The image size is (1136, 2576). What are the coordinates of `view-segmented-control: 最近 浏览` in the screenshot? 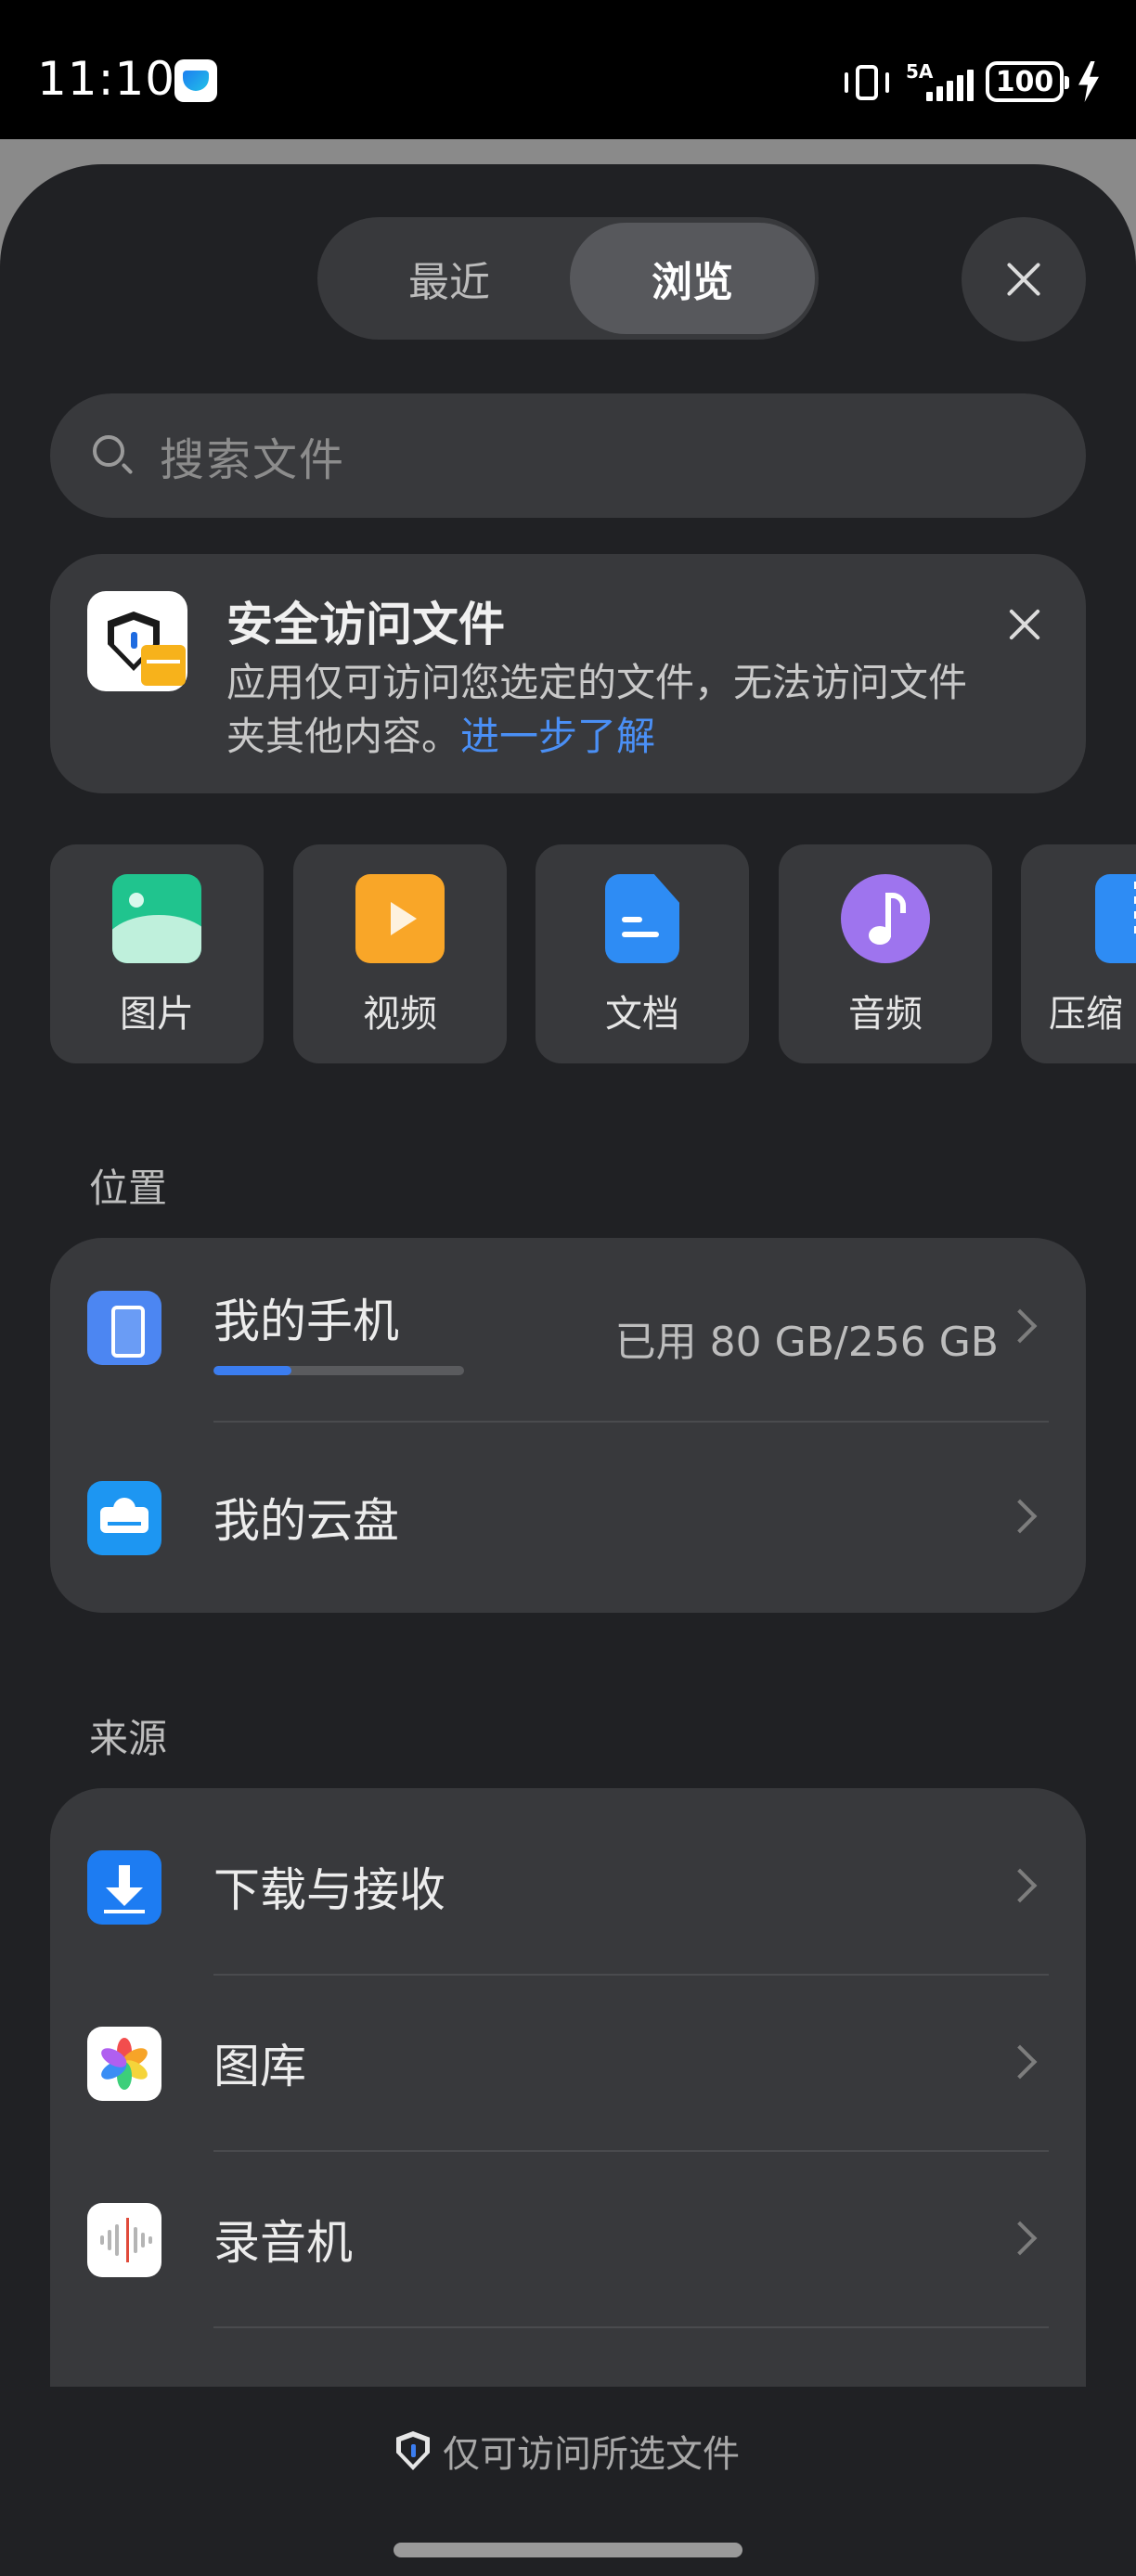 It's located at (568, 278).